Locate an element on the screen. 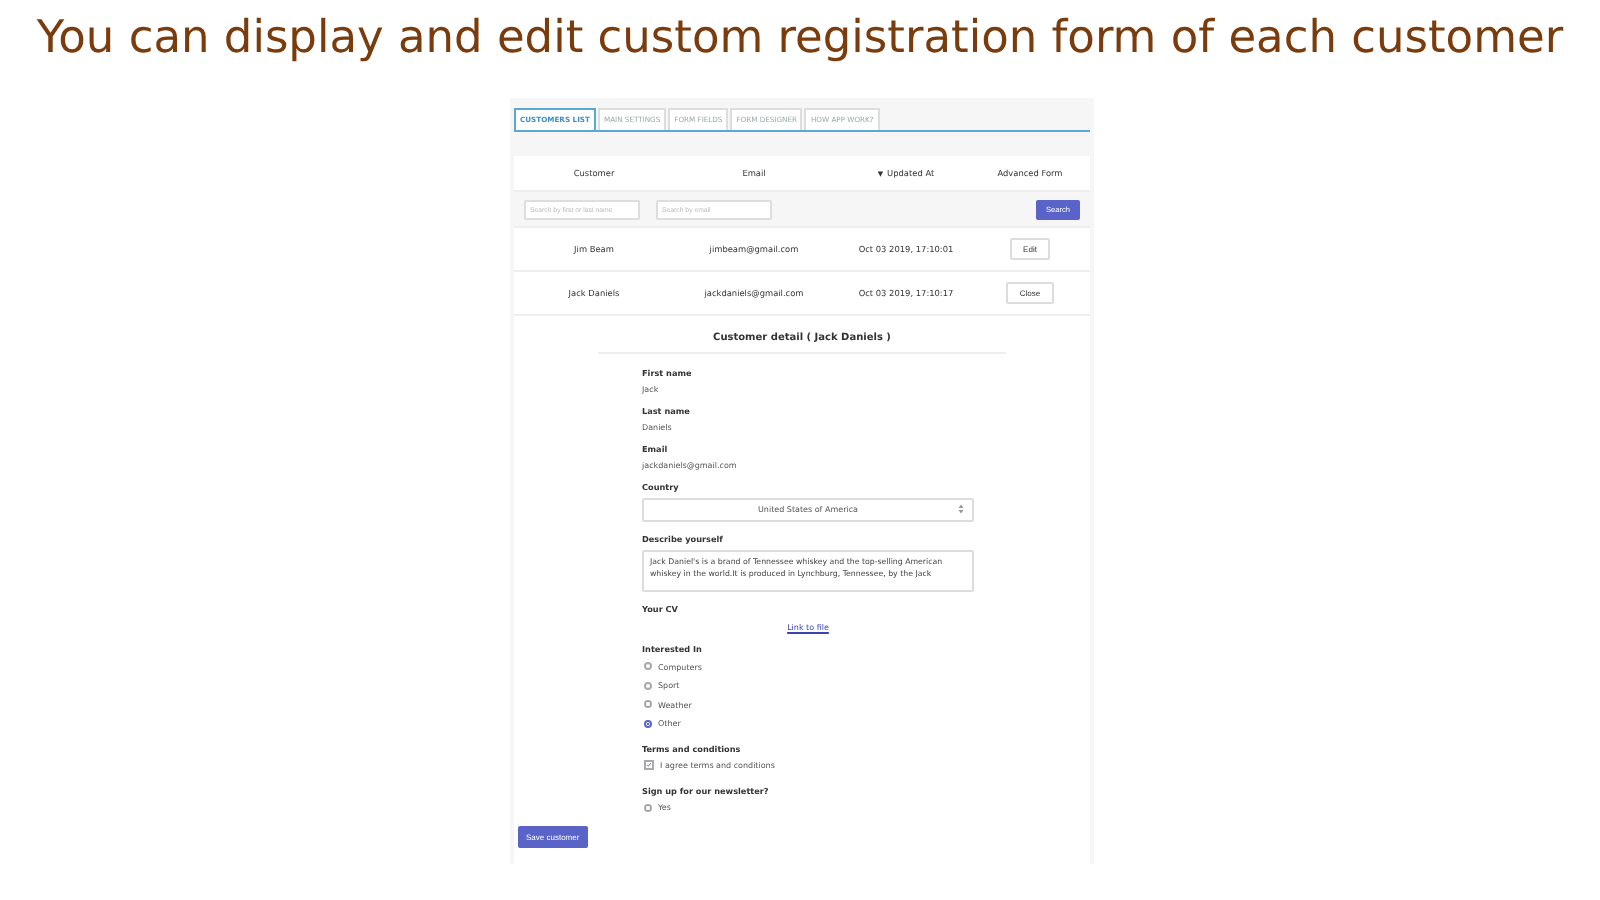 Image resolution: width=1600 pixels, height=900 pixels. sort-arrows-icon is located at coordinates (961, 509).